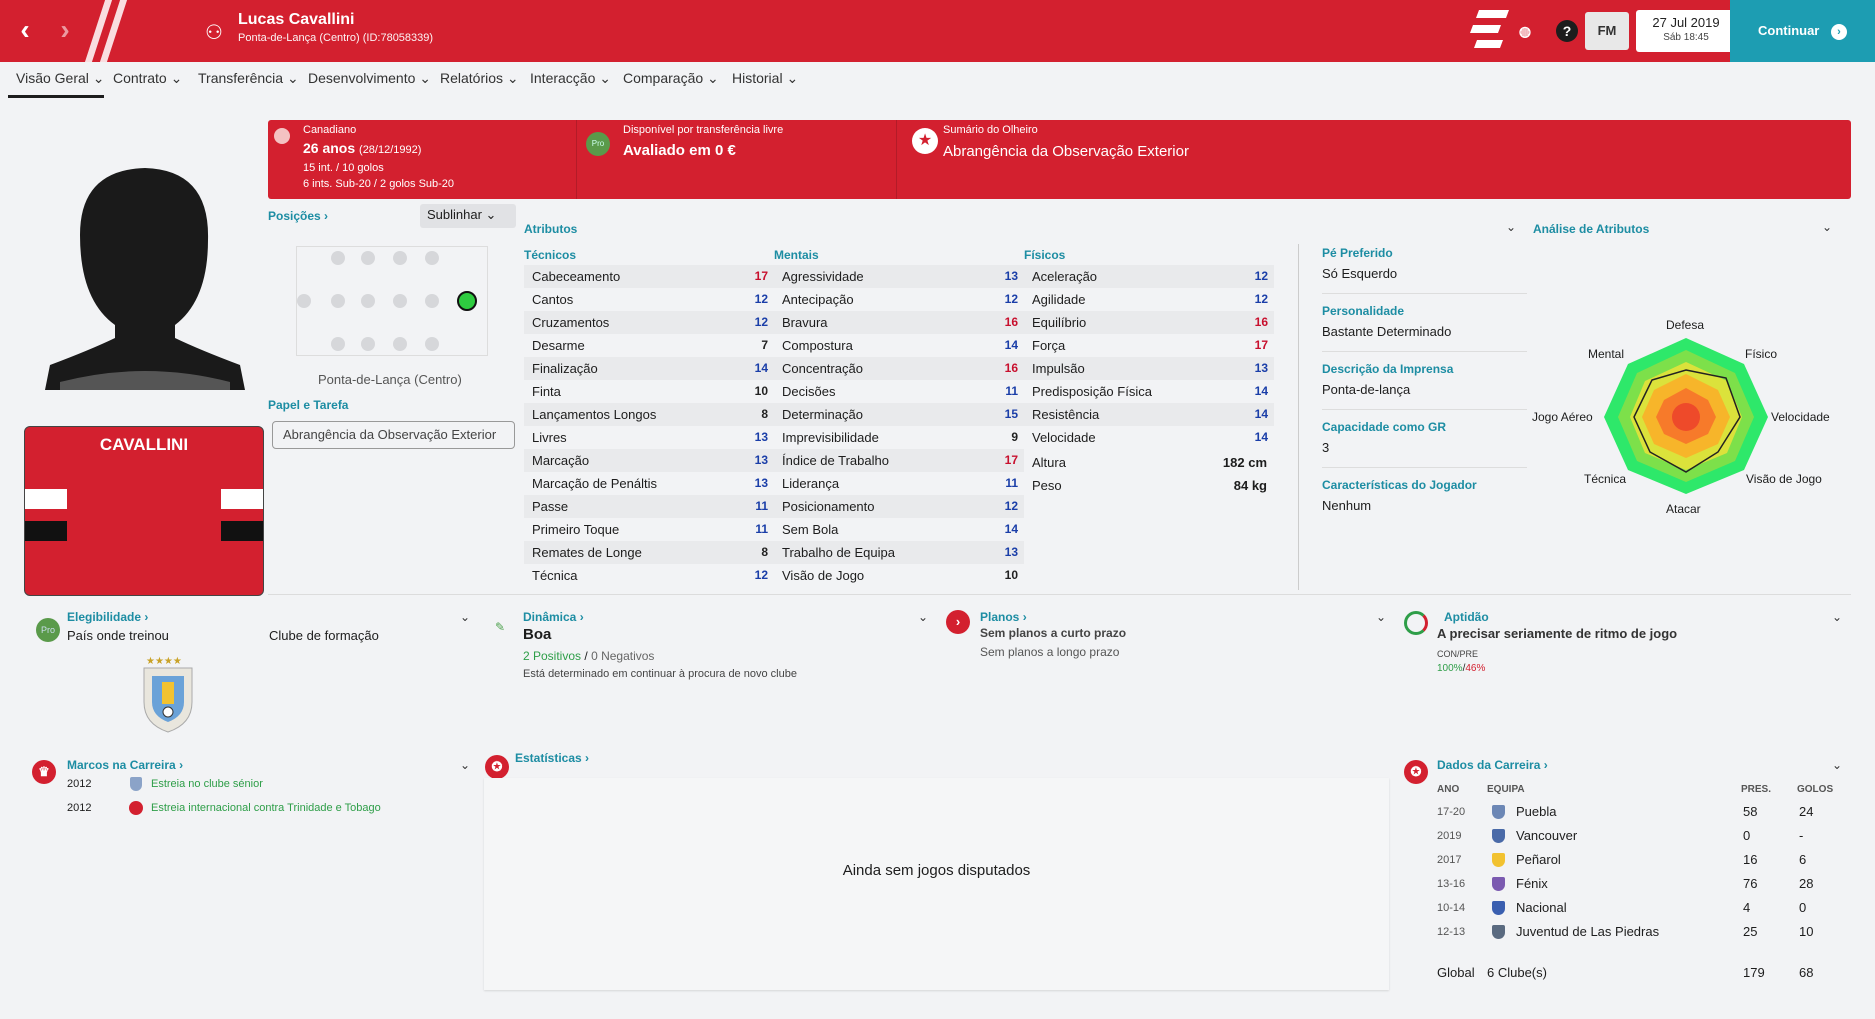 The width and height of the screenshot is (1875, 1019). Describe the element at coordinates (1815, 789) in the screenshot. I see `col-goals: GOLOS` at that location.